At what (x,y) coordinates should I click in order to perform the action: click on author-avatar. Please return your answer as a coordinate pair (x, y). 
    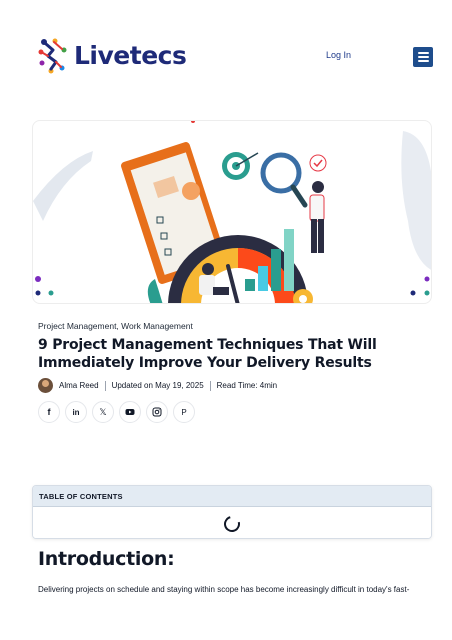
    Looking at the image, I should click on (45, 385).